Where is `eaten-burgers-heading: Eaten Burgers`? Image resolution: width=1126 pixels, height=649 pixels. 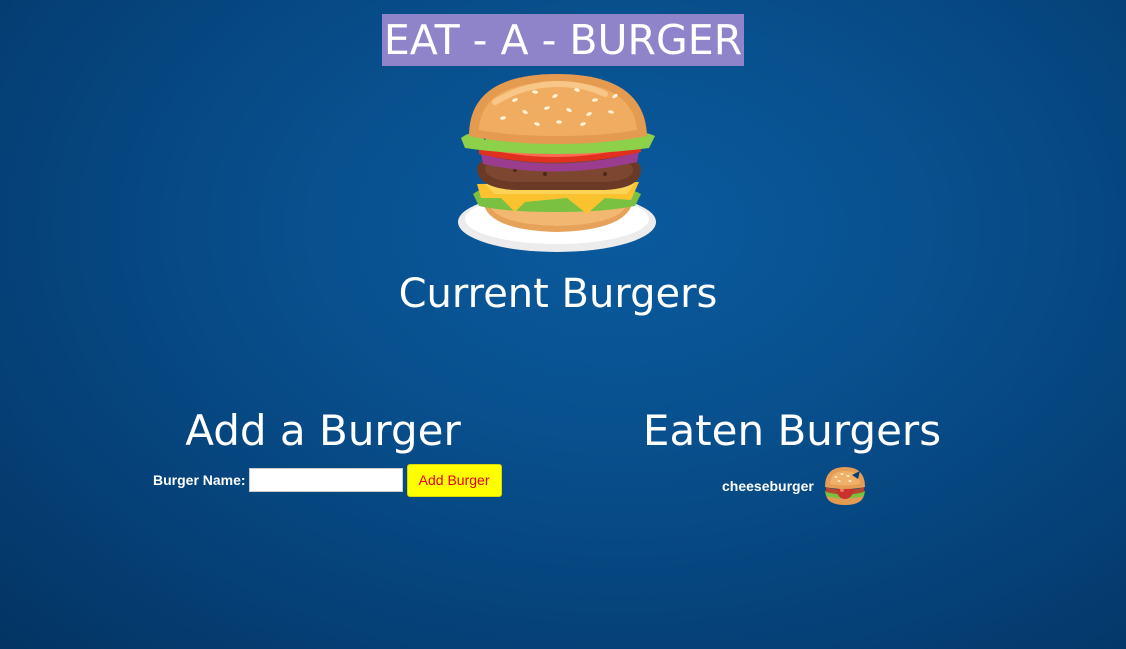 eaten-burgers-heading: Eaten Burgers is located at coordinates (792, 430).